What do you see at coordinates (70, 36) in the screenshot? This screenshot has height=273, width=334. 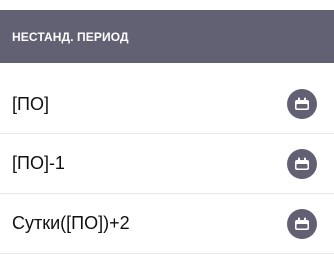 I see `panel-title: НЕСТАНД. ПЕРИОД` at bounding box center [70, 36].